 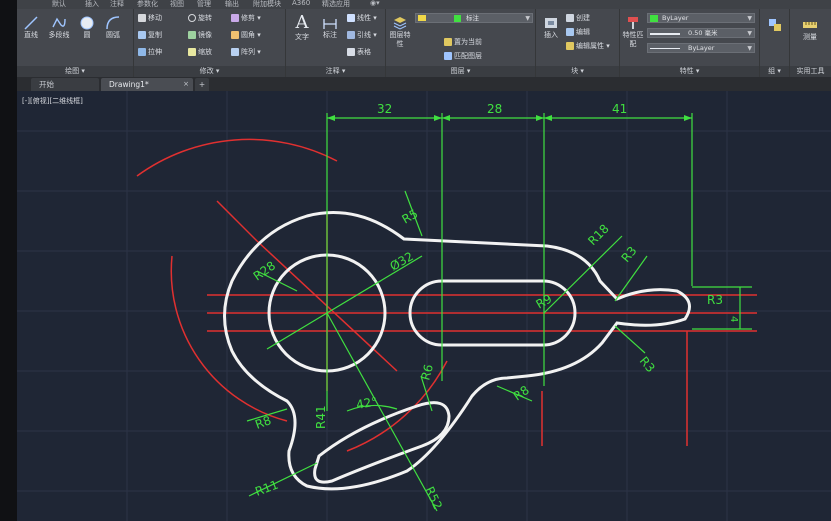 I want to click on mirror-icon, so click(x=192, y=35).